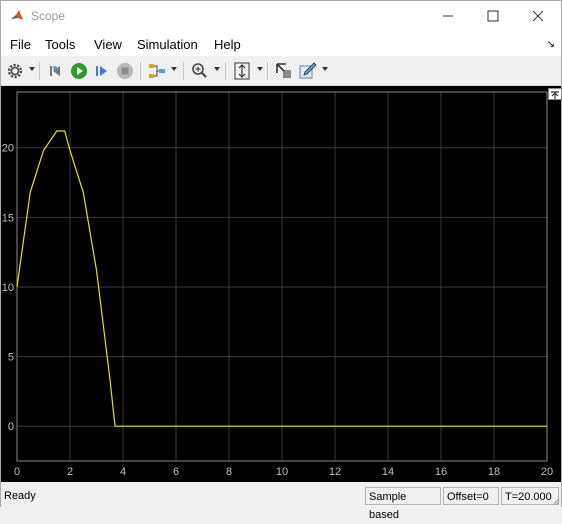  What do you see at coordinates (8, 218) in the screenshot?
I see `y-tick-label: 15` at bounding box center [8, 218].